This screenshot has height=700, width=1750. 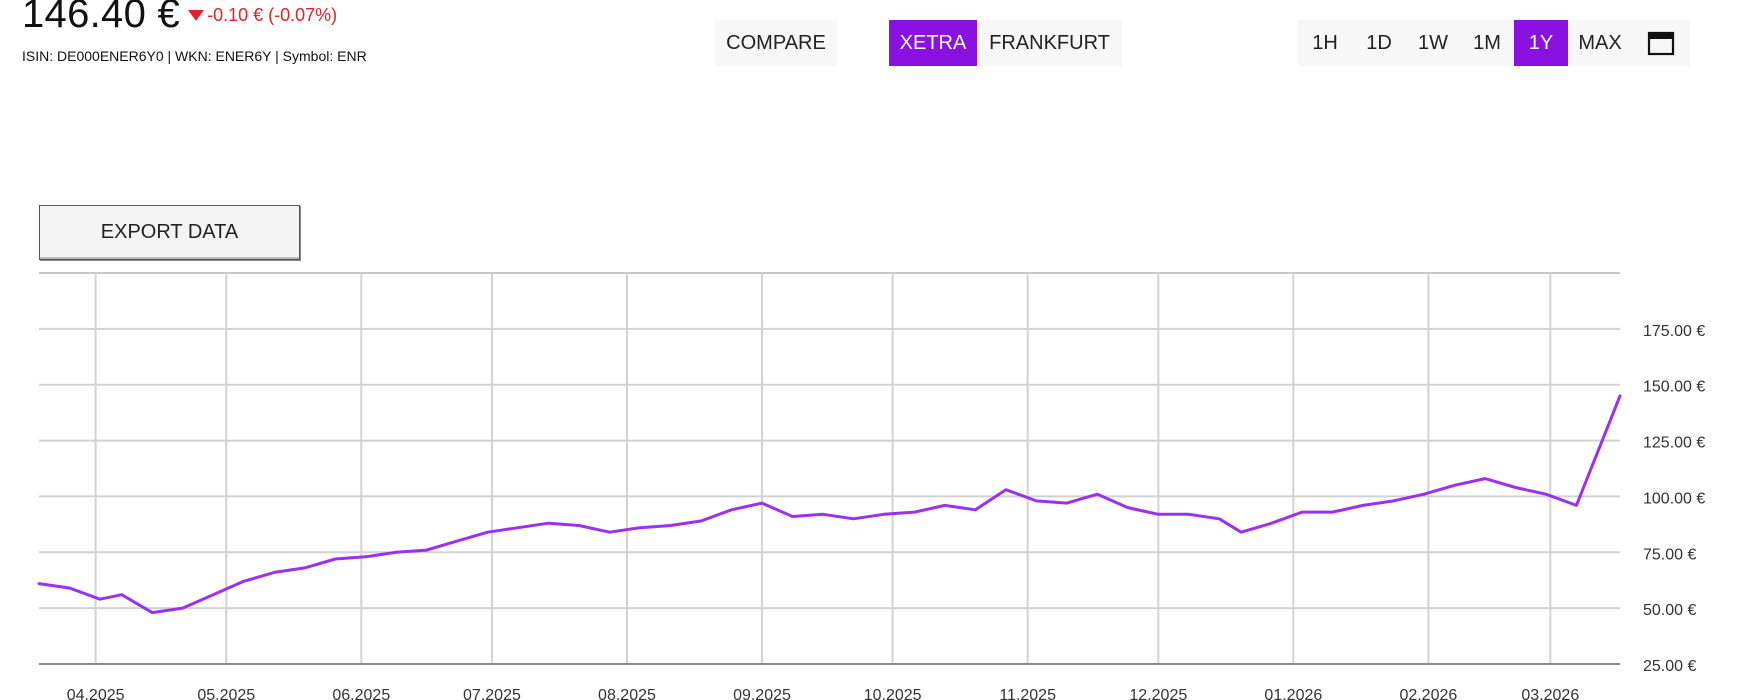 I want to click on price-header: 146.40 € -0.10 € (-0.07%), so click(x=179, y=18).